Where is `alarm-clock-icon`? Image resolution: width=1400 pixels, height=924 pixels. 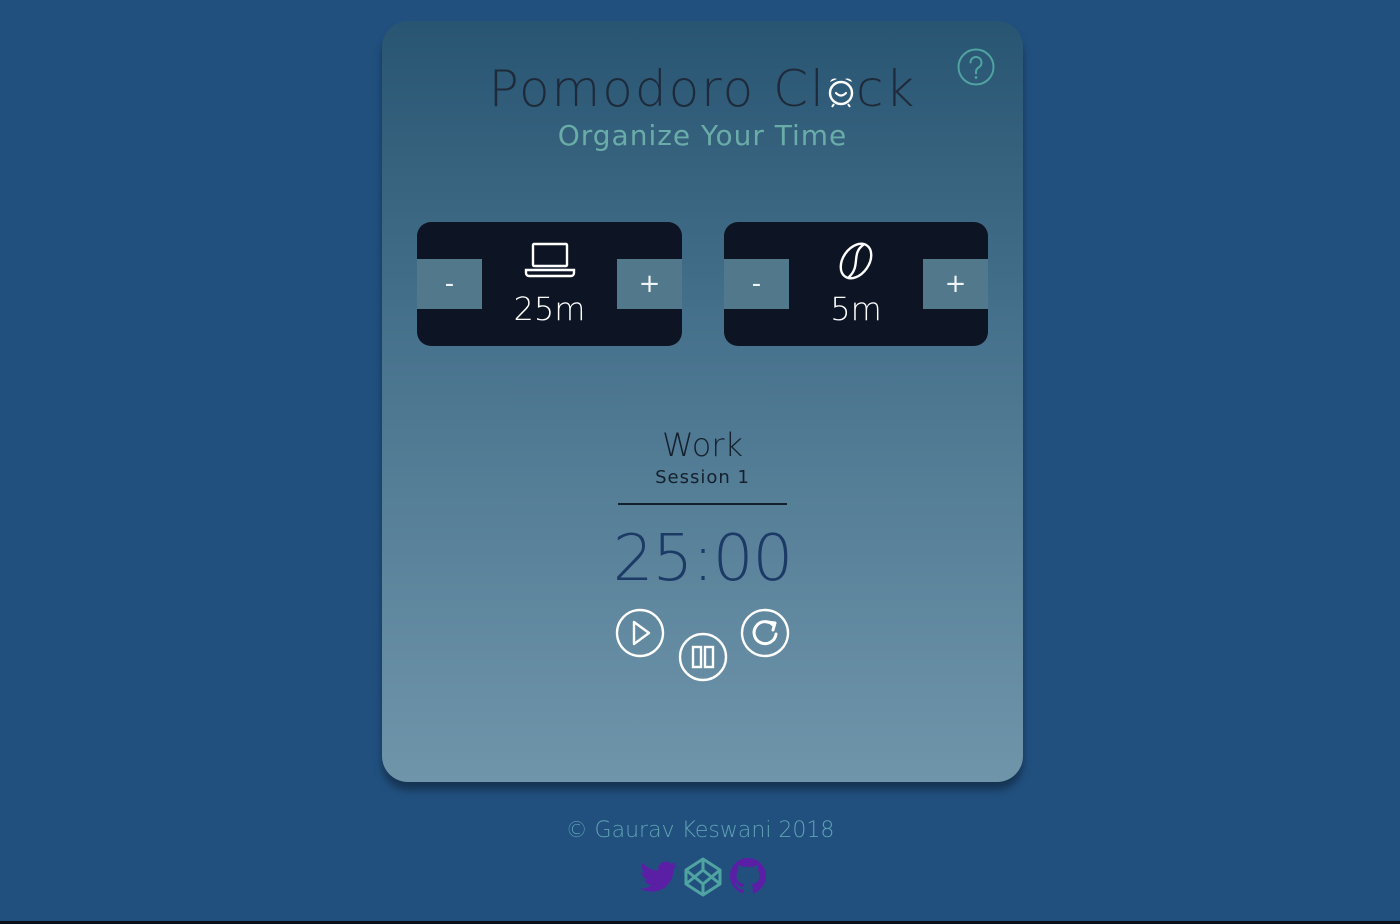 alarm-clock-icon is located at coordinates (841, 93).